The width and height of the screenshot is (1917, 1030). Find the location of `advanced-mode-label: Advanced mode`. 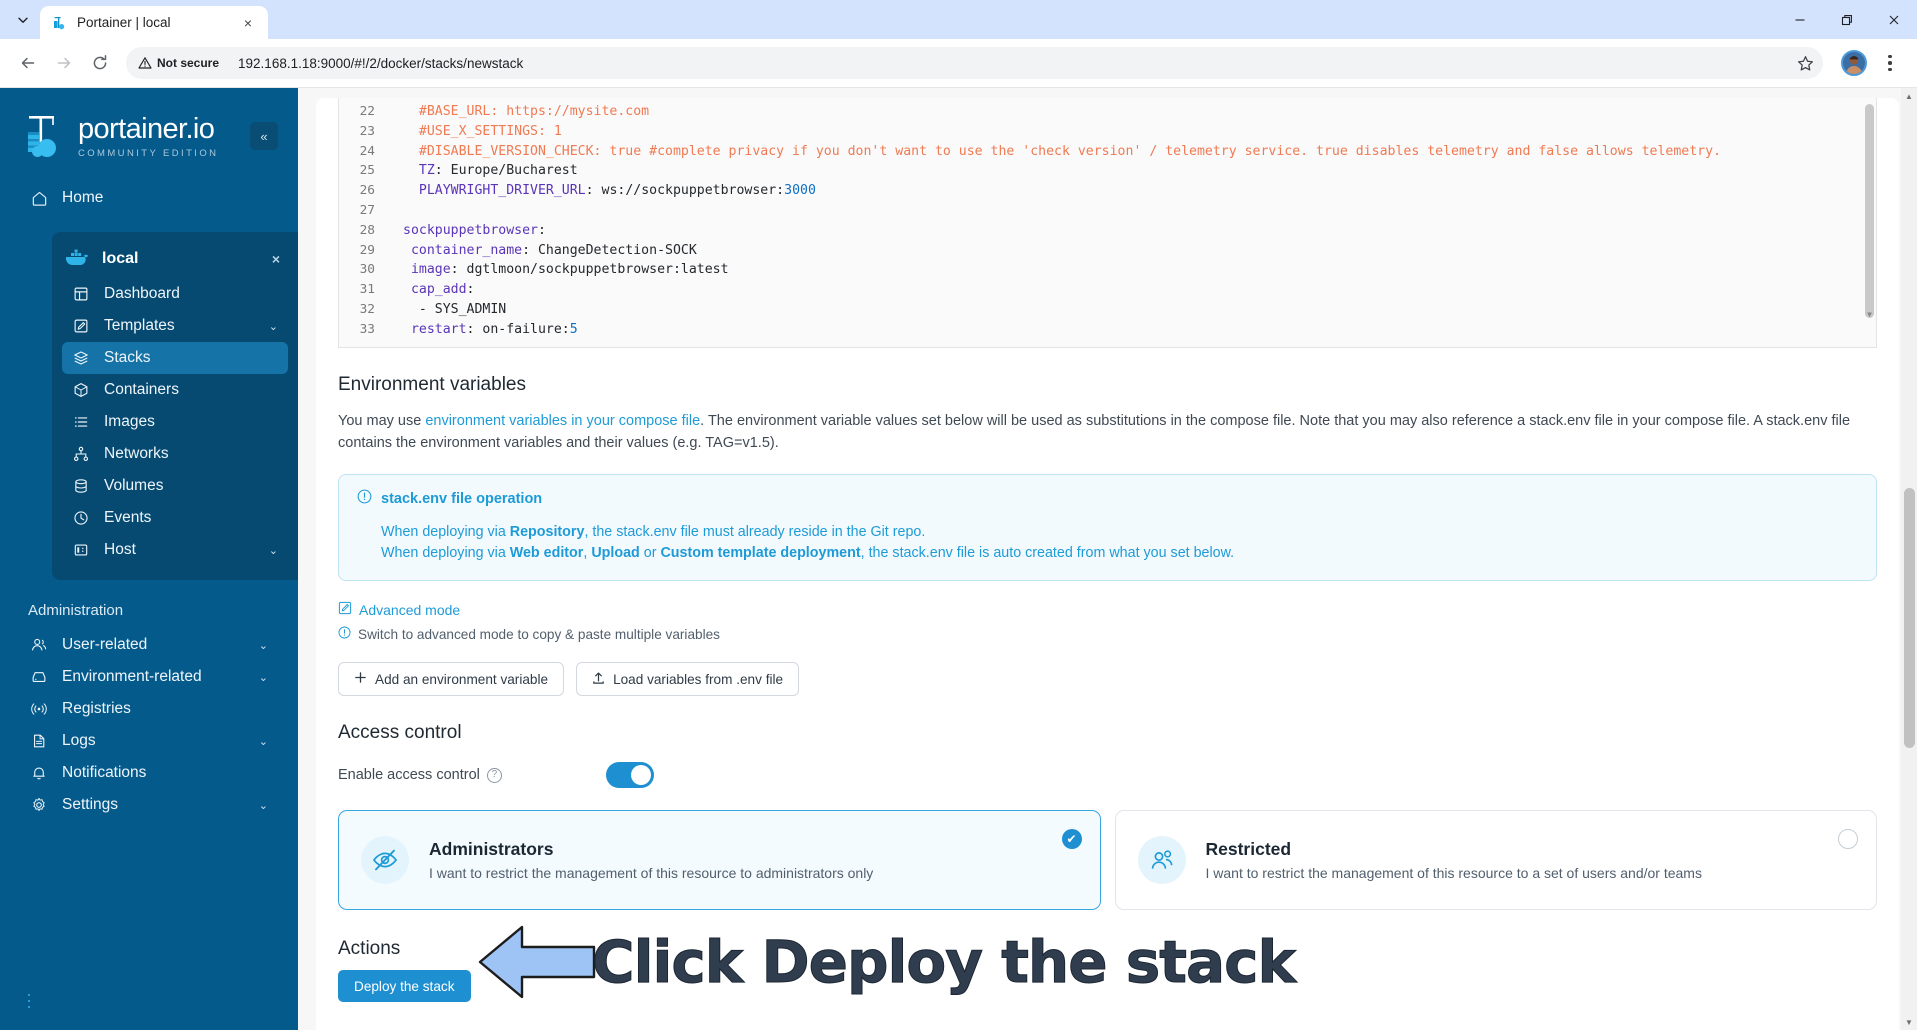

advanced-mode-label: Advanced mode is located at coordinates (410, 609).